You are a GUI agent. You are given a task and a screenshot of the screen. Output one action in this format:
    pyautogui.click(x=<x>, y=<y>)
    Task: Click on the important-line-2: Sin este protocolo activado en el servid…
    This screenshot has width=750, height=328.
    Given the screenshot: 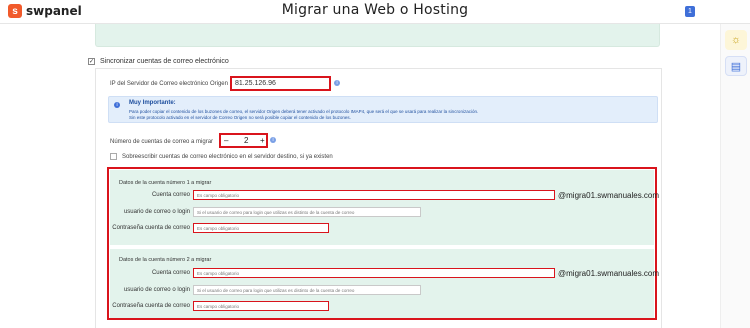 What is the action you would take?
    pyautogui.click(x=240, y=117)
    